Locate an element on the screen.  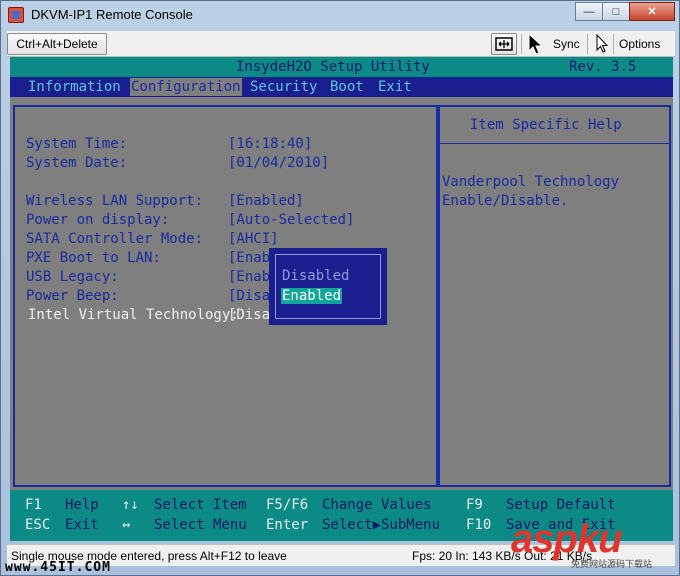
dkvm-app-icon is located at coordinates (16, 15).